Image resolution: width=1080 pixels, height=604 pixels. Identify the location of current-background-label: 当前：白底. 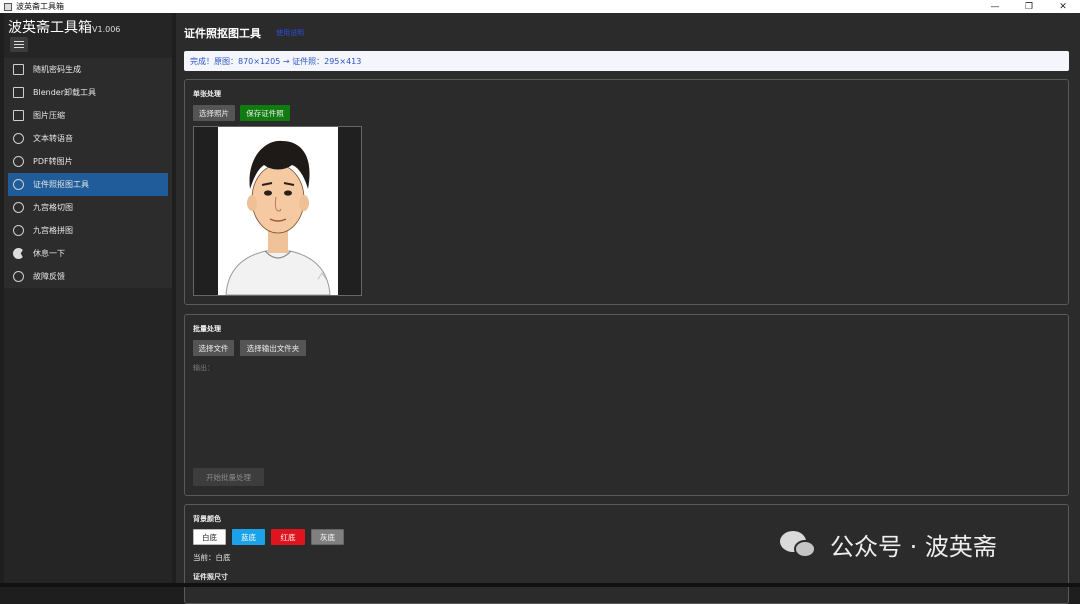
(212, 557).